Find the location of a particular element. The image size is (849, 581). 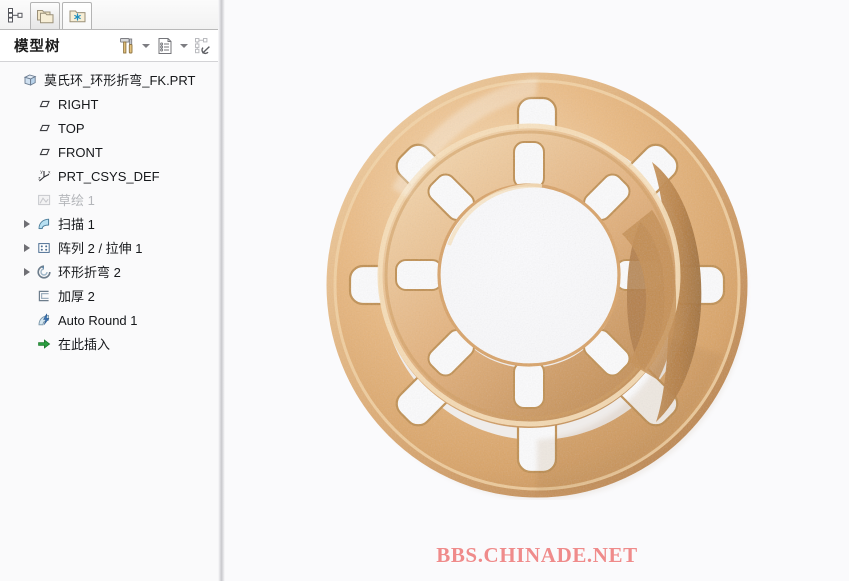

tree-node-toroidal-bend: 环形折弯 2 is located at coordinates (109, 272).